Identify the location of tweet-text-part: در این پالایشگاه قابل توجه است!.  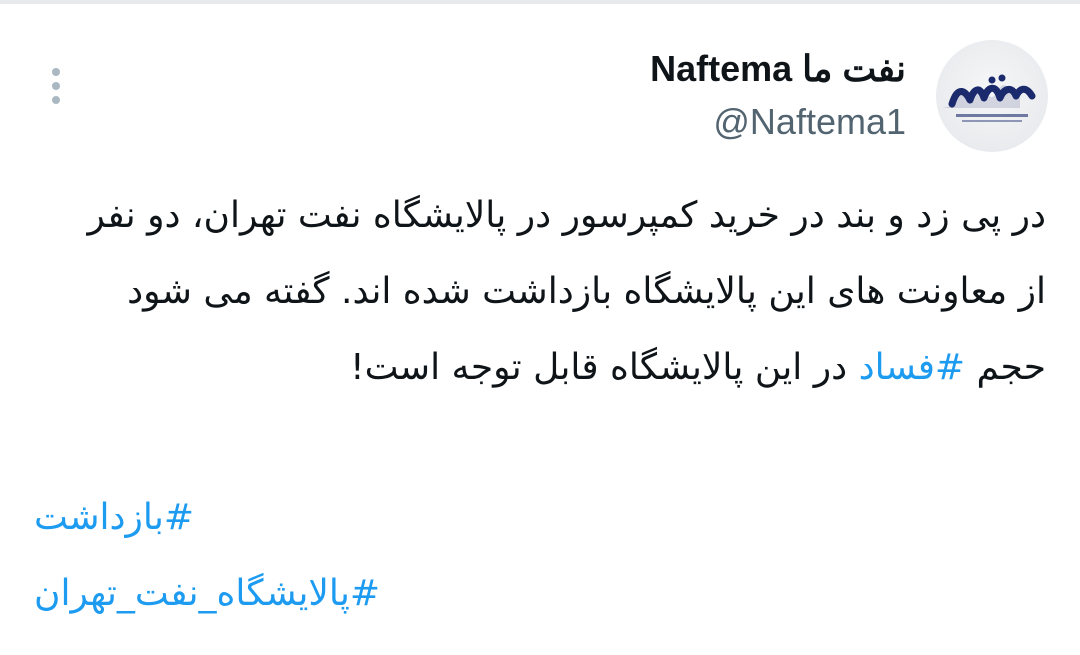
(604, 367).